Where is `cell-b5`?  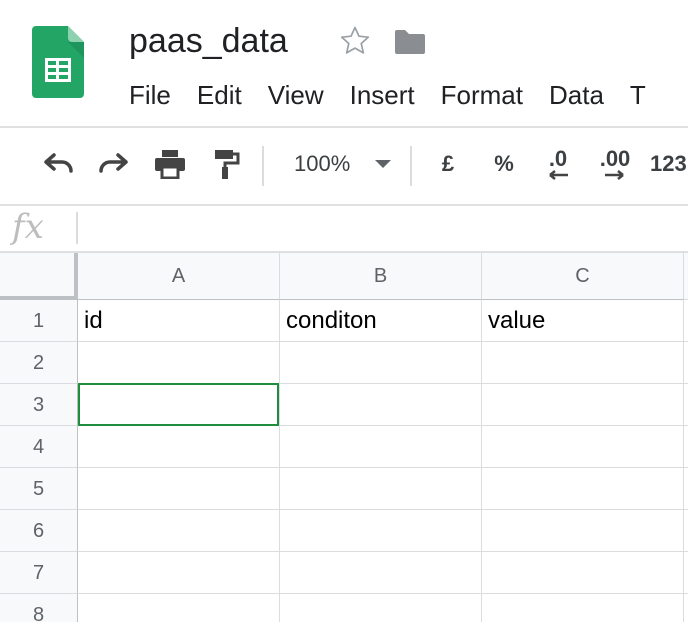 cell-b5 is located at coordinates (381, 489).